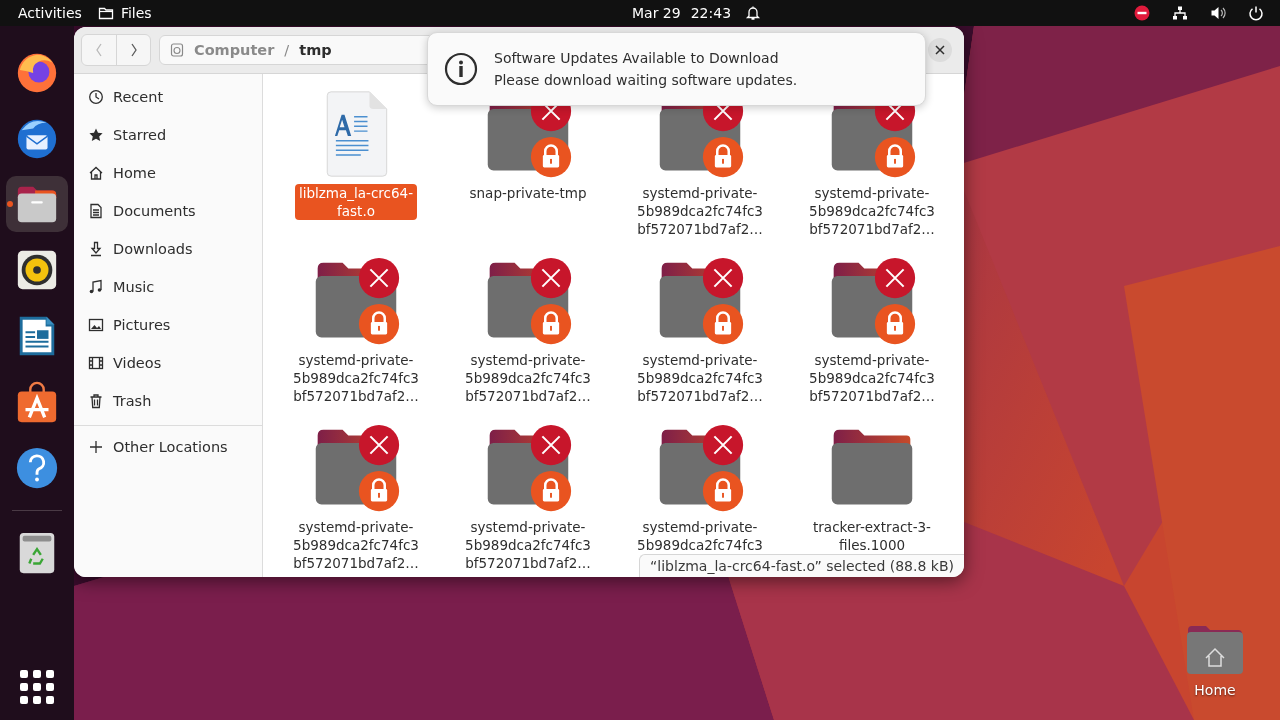 This screenshot has height=720, width=1280. What do you see at coordinates (105, 13) in the screenshot?
I see `folder-icon` at bounding box center [105, 13].